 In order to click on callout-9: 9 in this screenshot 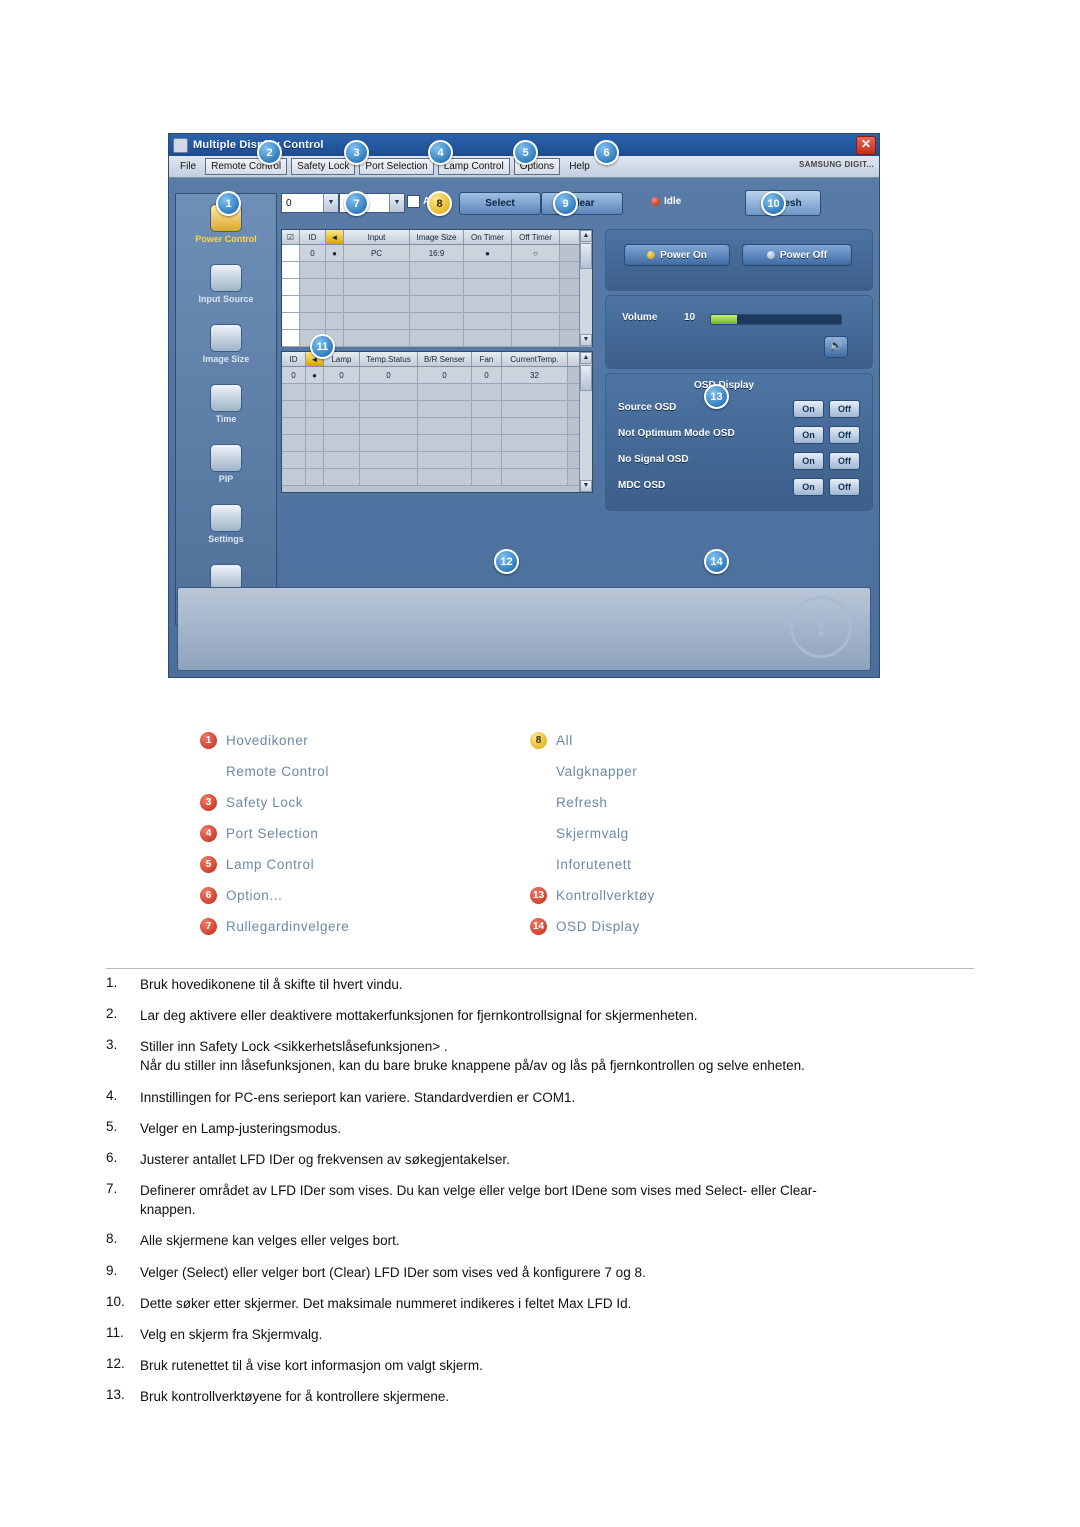, I will do `click(565, 203)`.